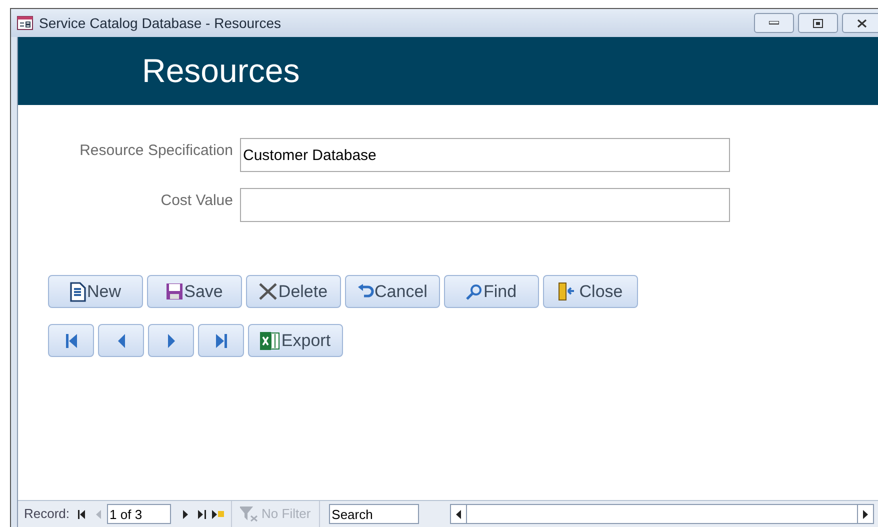 The height and width of the screenshot is (527, 878). Describe the element at coordinates (865, 514) in the screenshot. I see `scroll-right-icon` at that location.